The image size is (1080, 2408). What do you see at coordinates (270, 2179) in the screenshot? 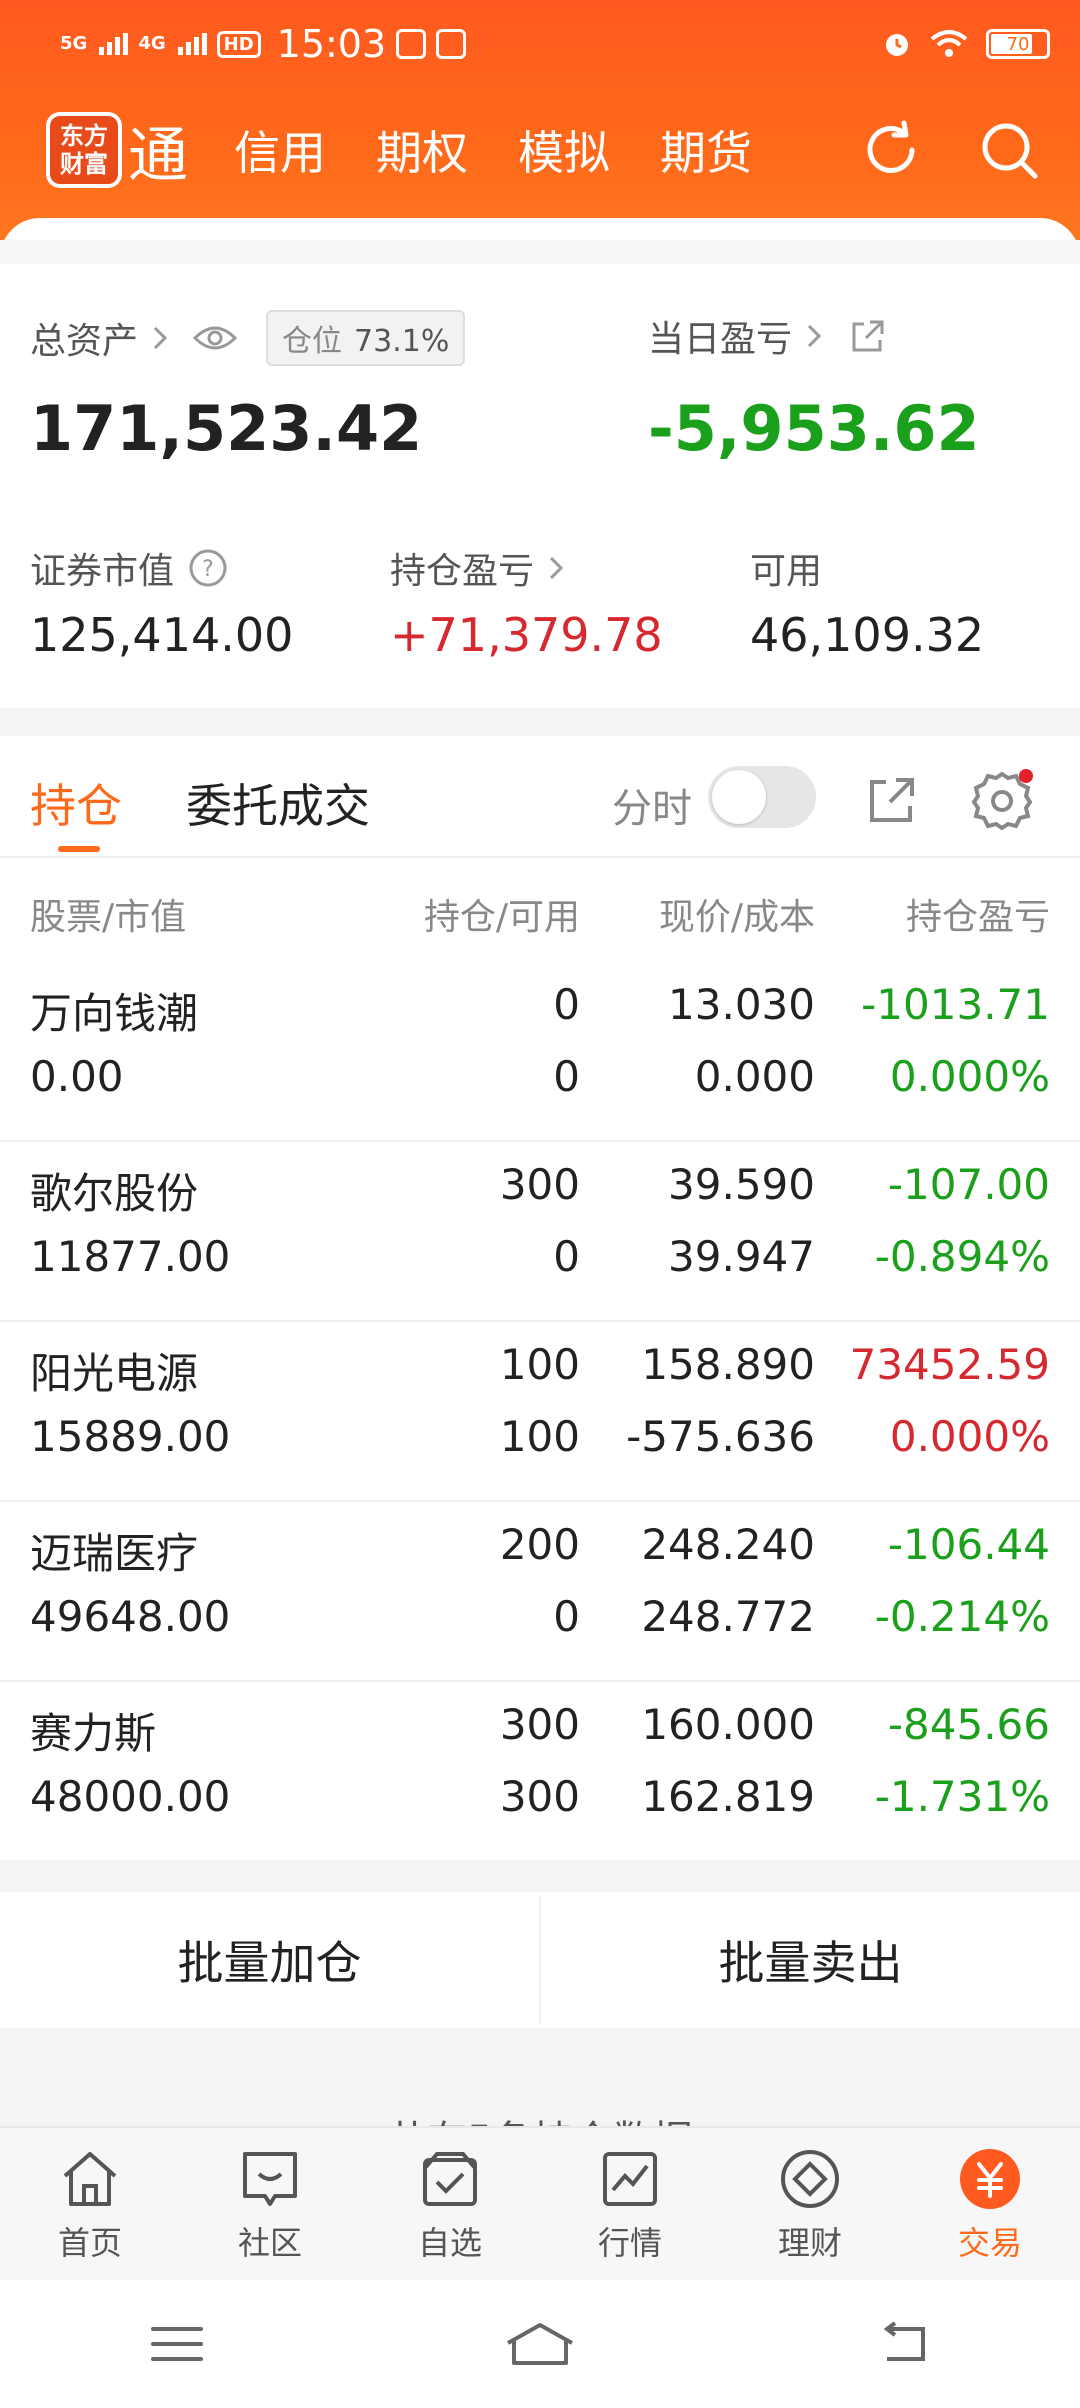
I see `chat-bubble-icon` at bounding box center [270, 2179].